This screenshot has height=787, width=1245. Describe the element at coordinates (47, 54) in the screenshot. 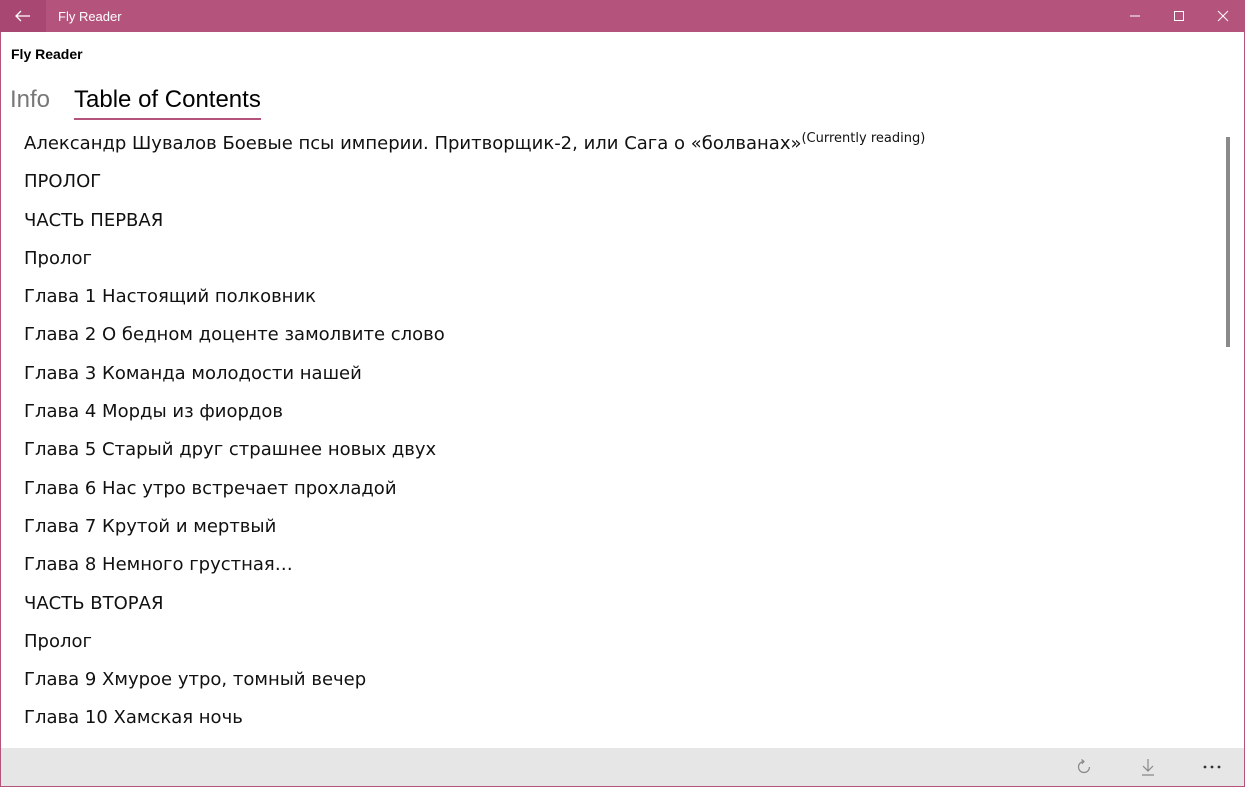

I see `app-title: Fly Reader` at that location.